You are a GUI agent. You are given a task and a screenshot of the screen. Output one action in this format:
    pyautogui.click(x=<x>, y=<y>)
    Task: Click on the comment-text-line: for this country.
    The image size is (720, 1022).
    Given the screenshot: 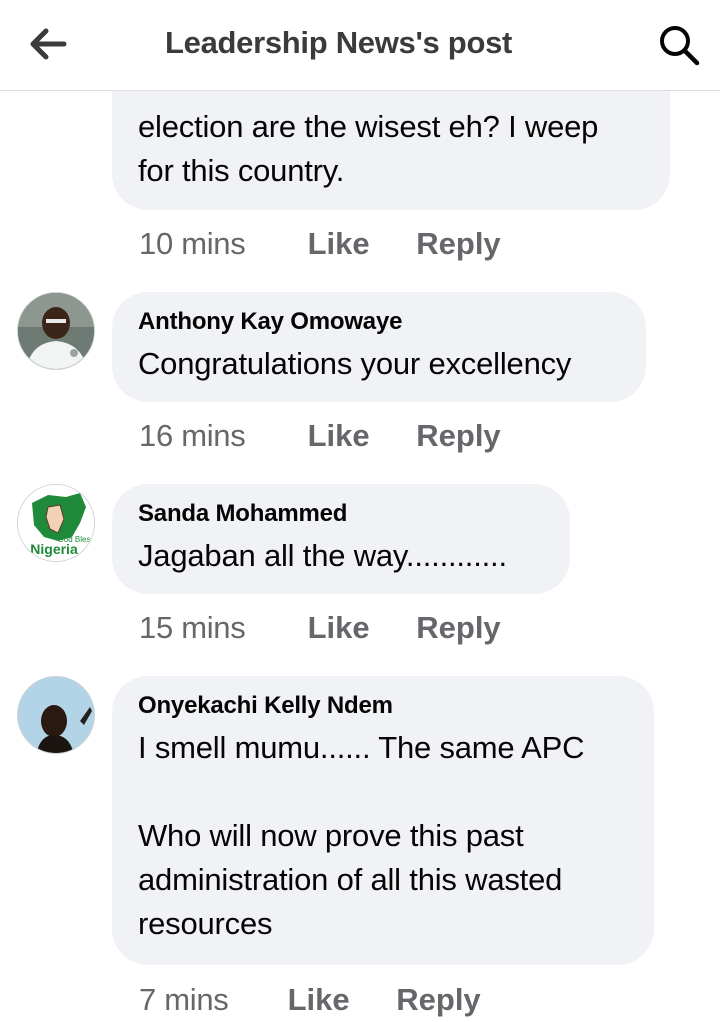 What is the action you would take?
    pyautogui.click(x=241, y=170)
    